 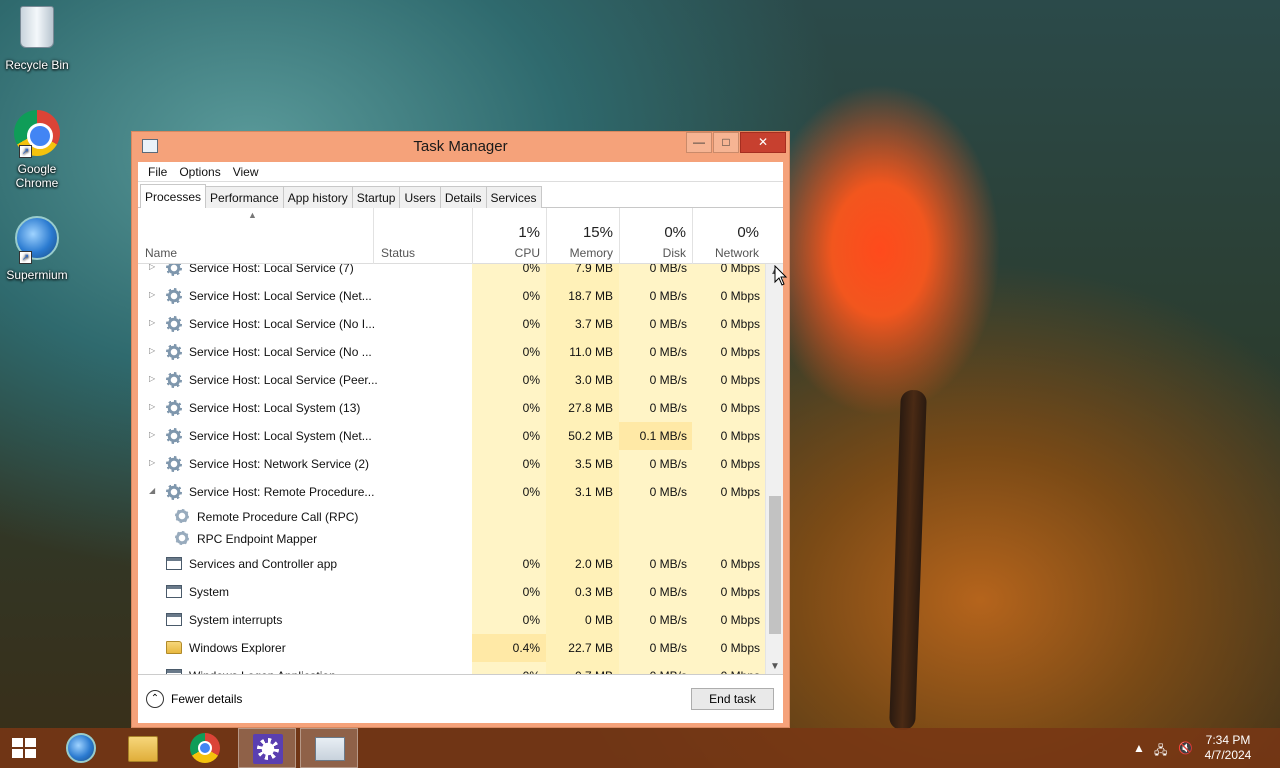 I want to click on scroll-down-icon: ▼, so click(x=775, y=666).